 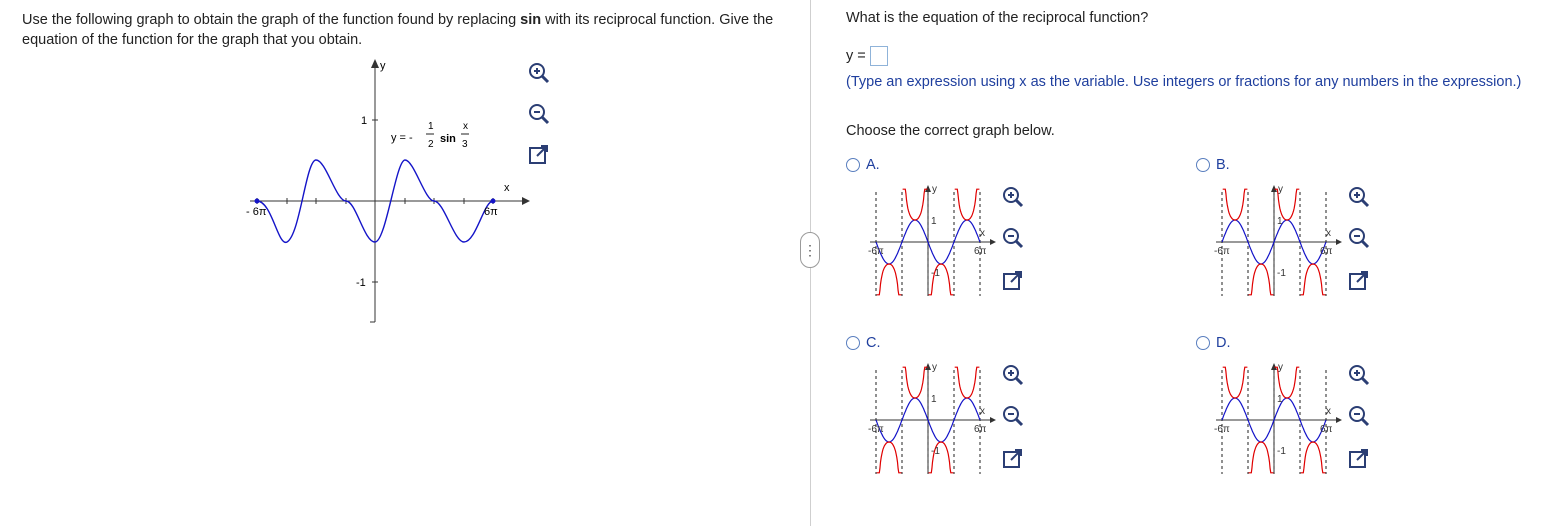 I want to click on option-d-label: D., so click(x=1223, y=343).